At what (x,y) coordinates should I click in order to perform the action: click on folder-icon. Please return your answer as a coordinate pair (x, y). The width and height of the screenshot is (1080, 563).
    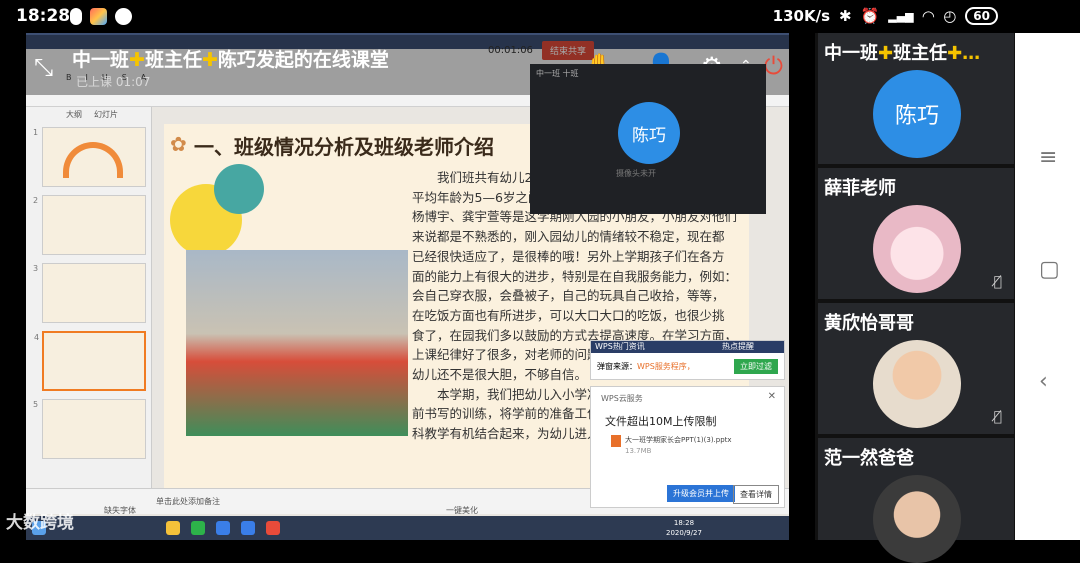
    Looking at the image, I should click on (173, 528).